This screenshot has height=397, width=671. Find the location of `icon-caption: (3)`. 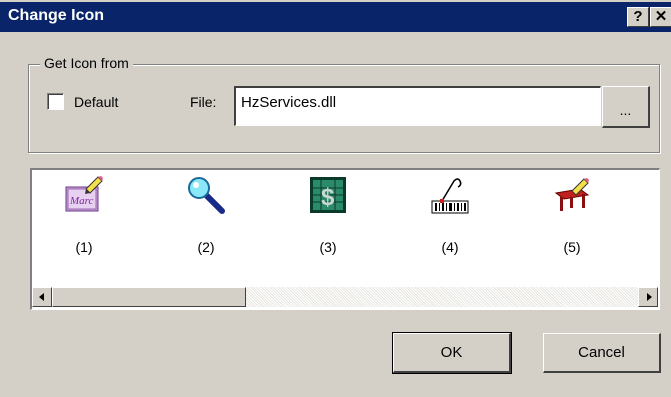

icon-caption: (3) is located at coordinates (328, 247).